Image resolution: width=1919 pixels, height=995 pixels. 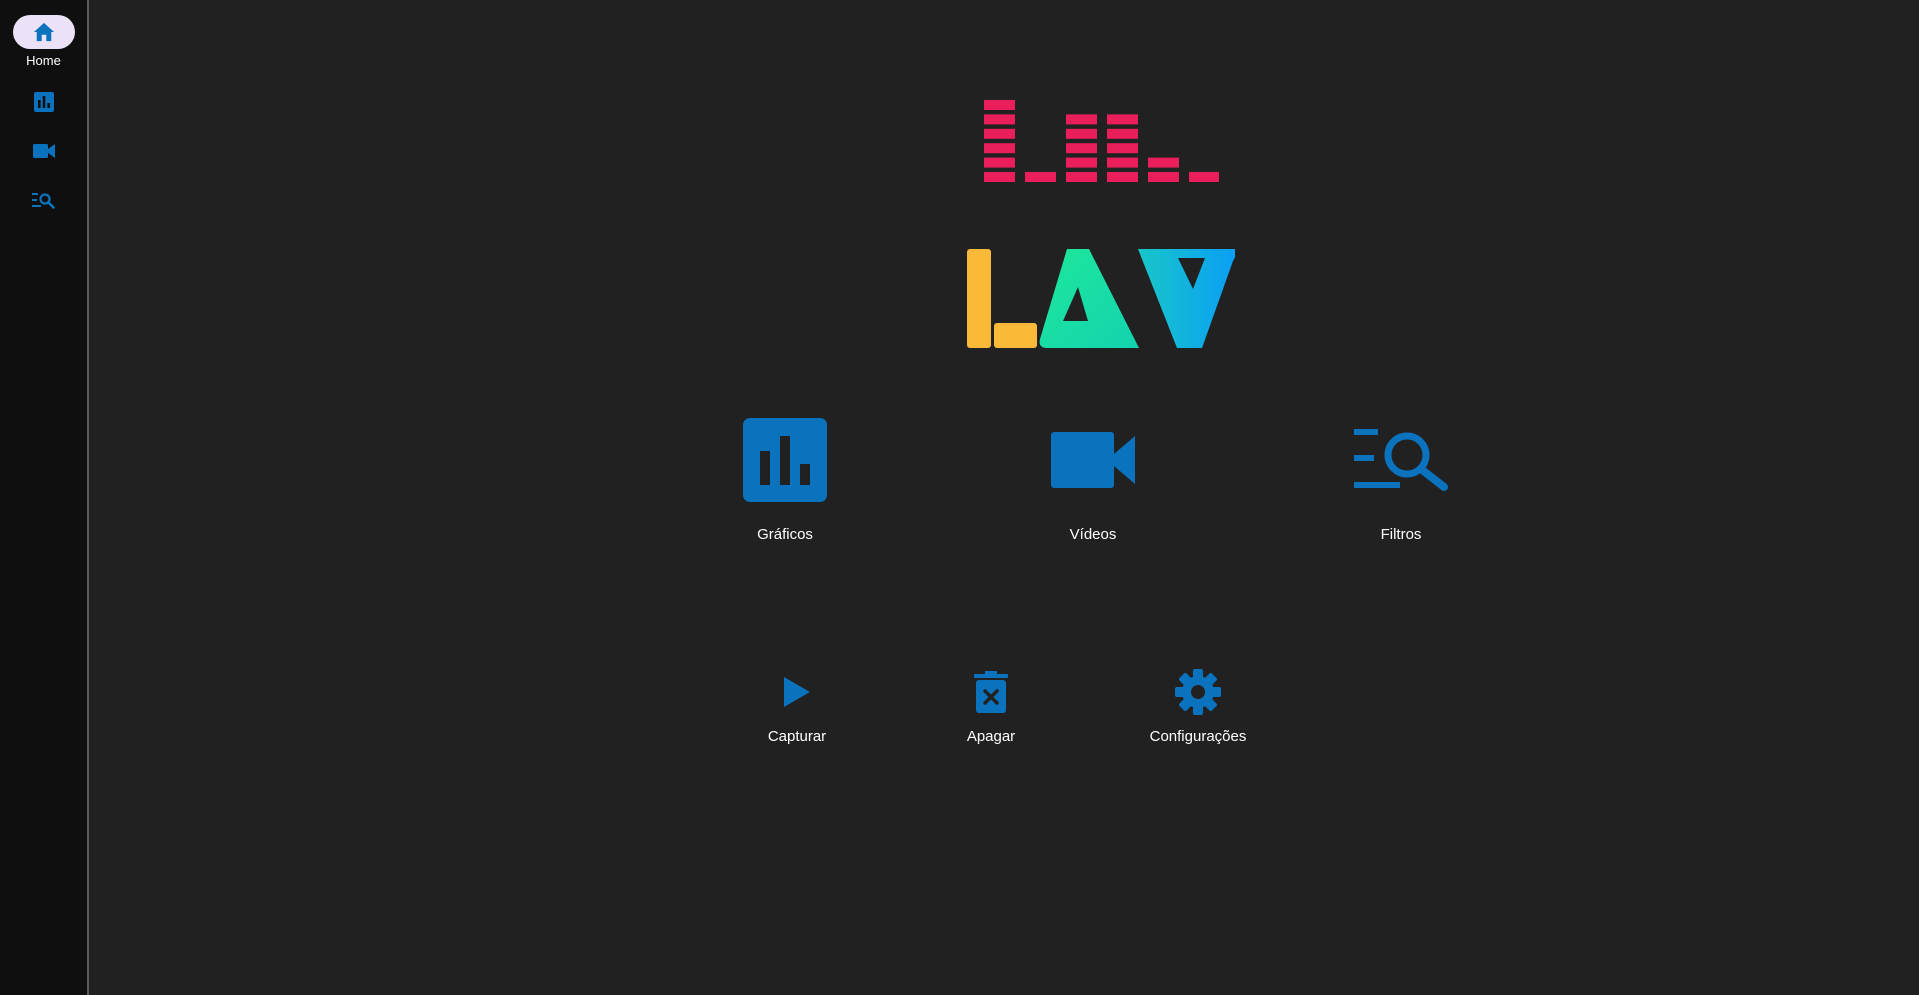 I want to click on sidebar-item-label: Home, so click(x=43, y=60).